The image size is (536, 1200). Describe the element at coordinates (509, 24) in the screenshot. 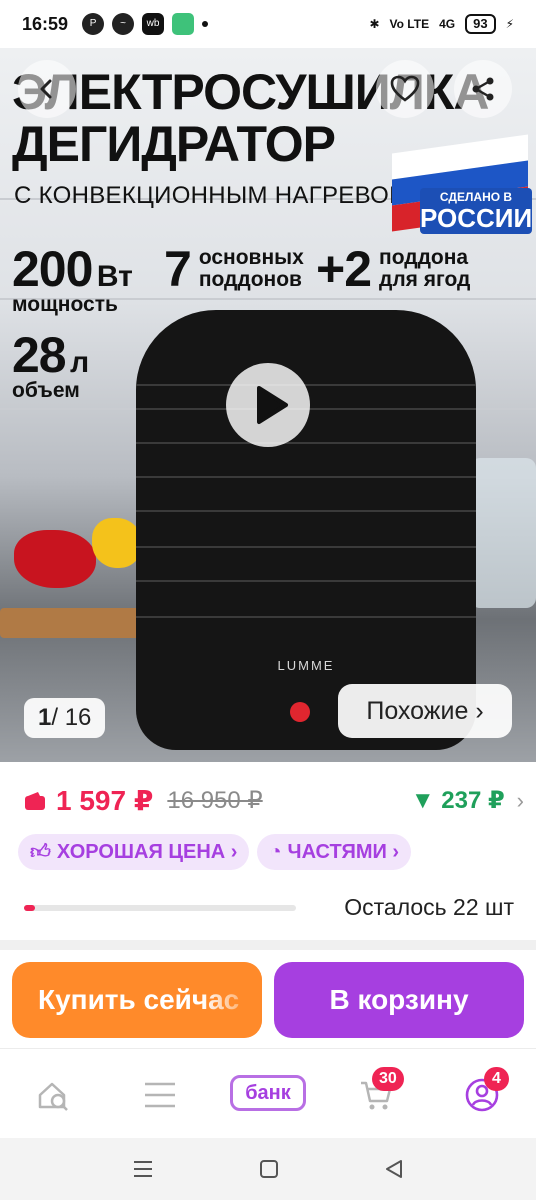

I see `charging-icon: ⚡` at that location.